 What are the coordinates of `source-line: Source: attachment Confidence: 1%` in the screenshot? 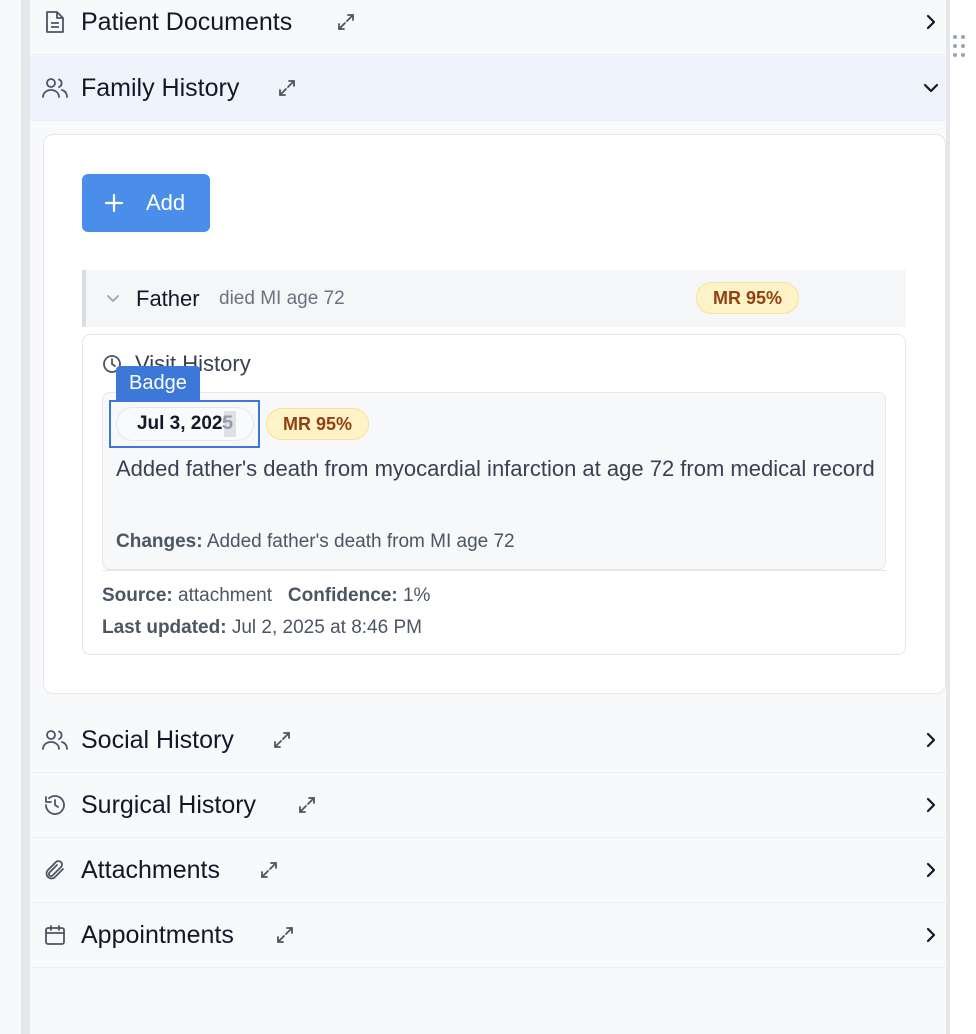 It's located at (266, 596).